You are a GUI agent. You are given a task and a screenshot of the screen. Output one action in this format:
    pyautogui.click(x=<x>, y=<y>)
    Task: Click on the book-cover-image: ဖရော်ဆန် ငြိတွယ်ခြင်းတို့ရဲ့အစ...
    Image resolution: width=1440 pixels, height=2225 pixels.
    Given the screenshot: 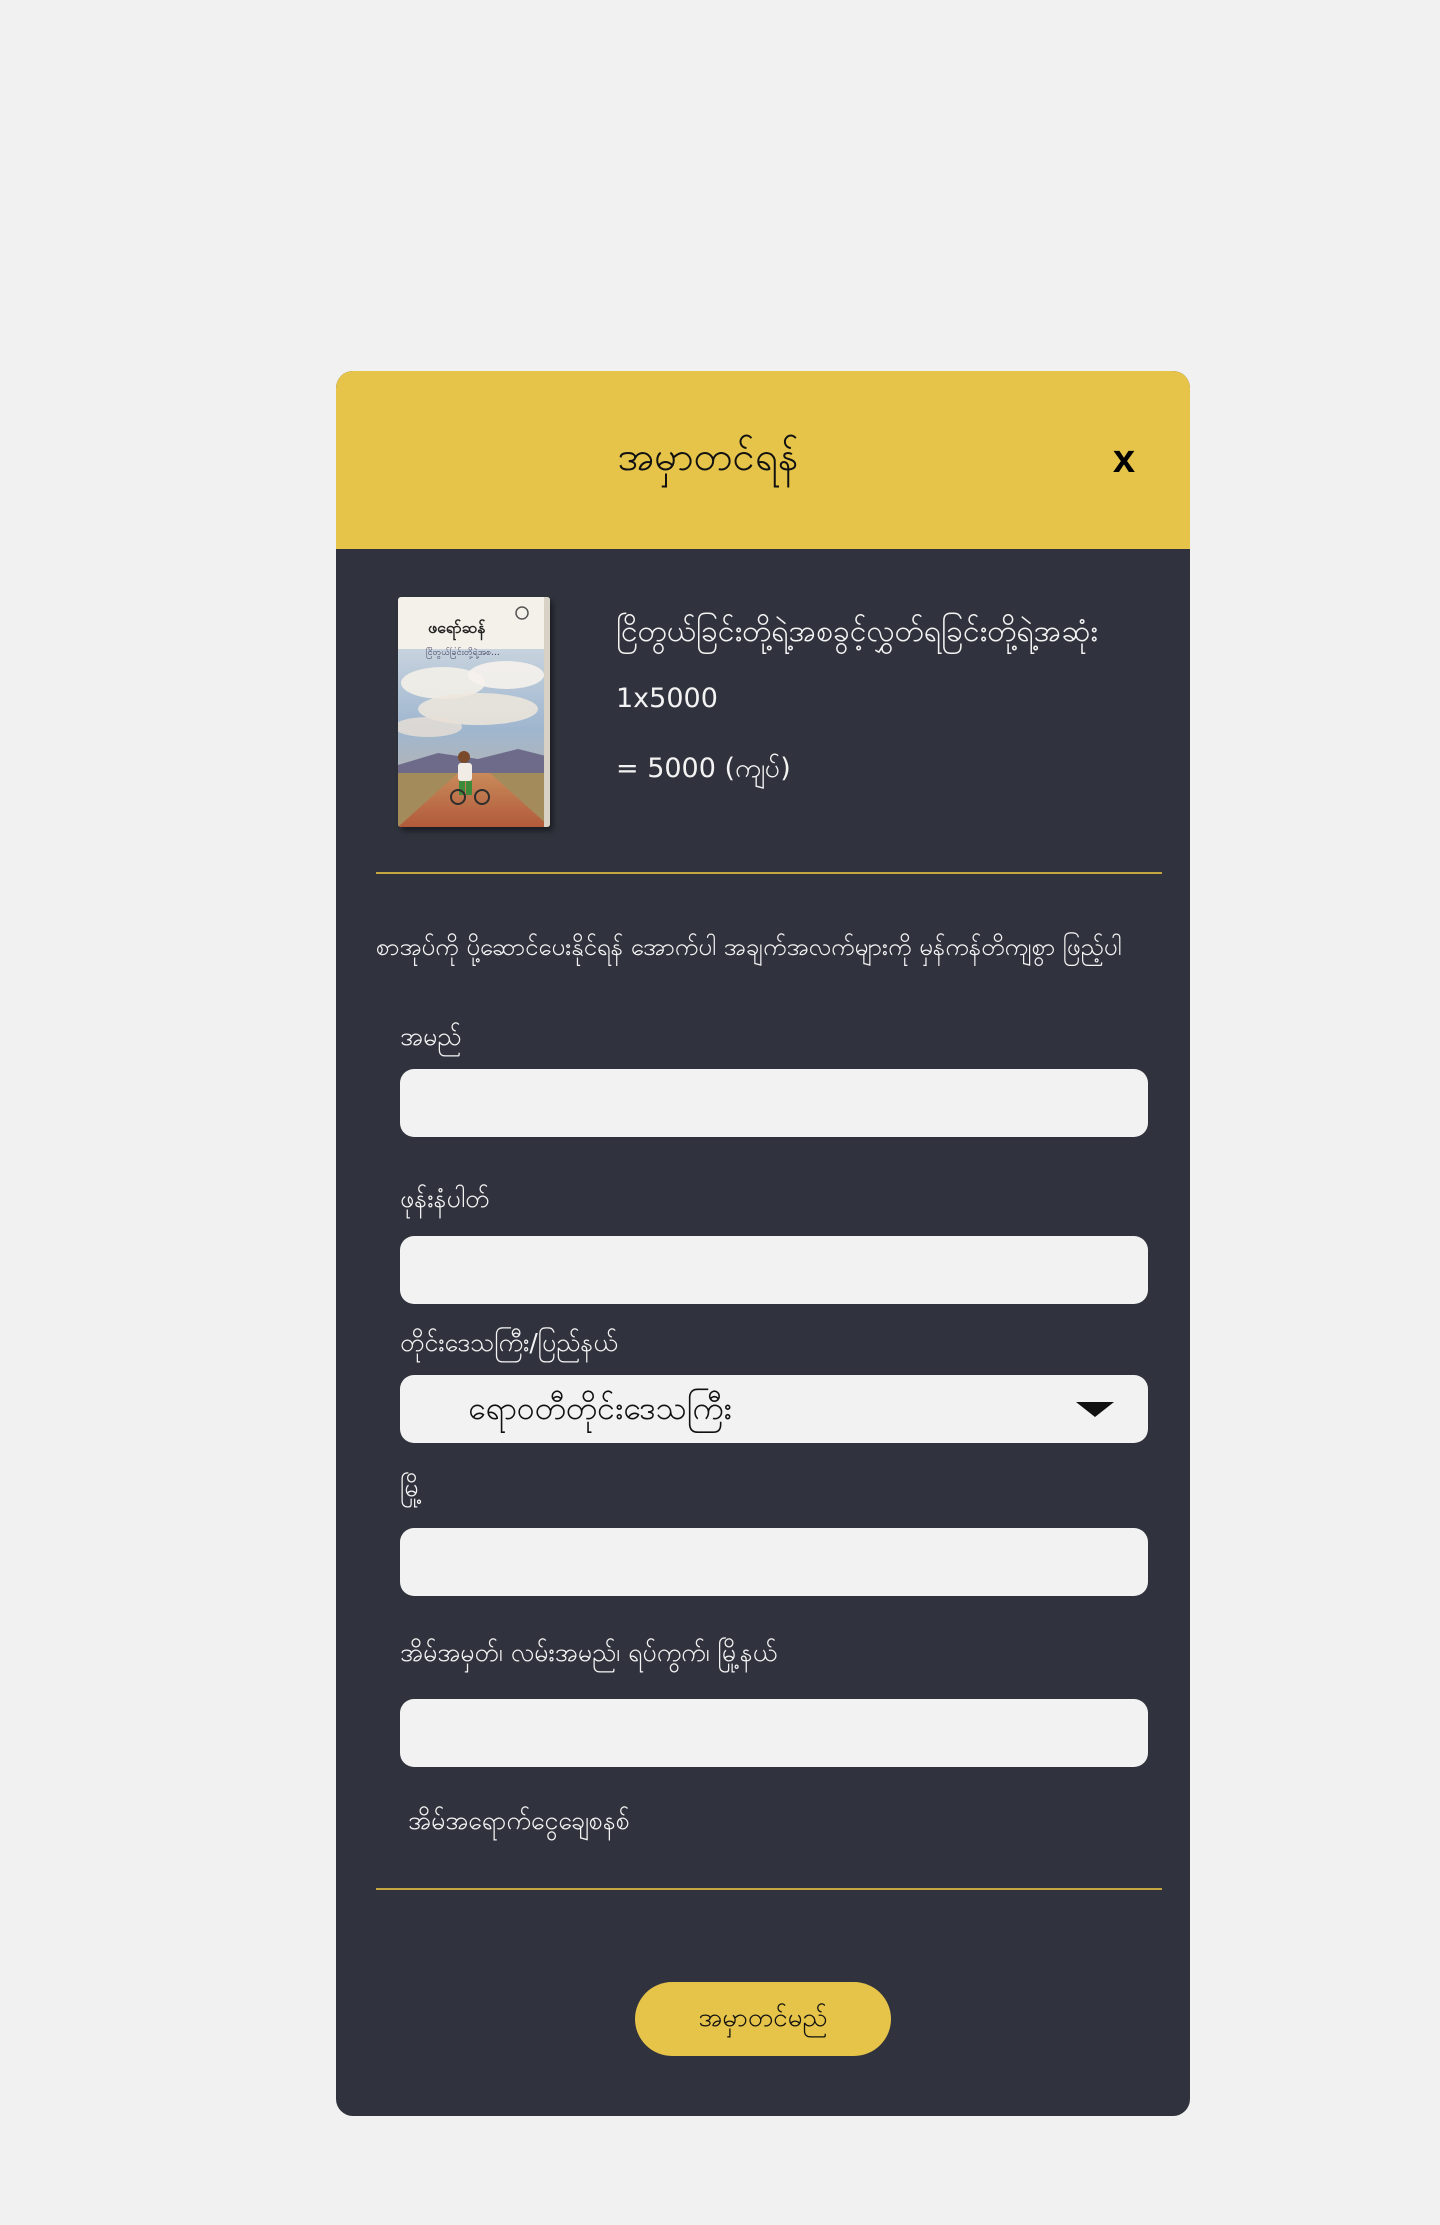 What is the action you would take?
    pyautogui.click(x=474, y=712)
    